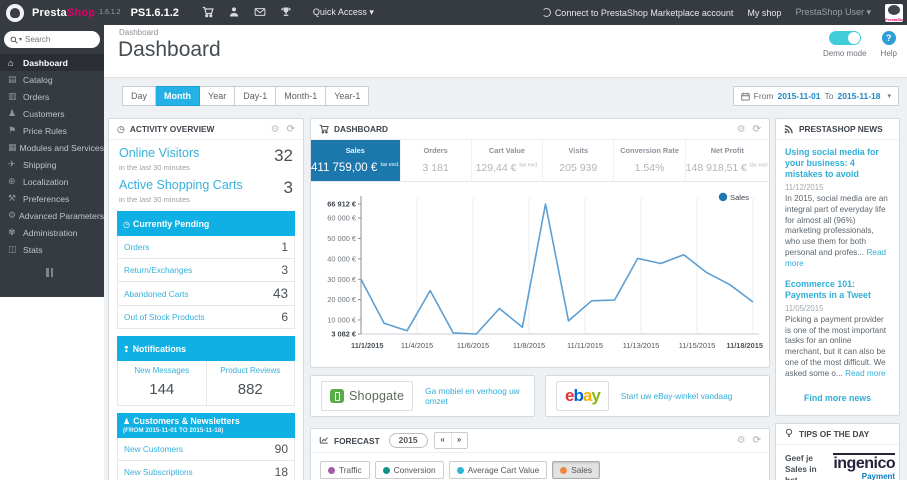  Describe the element at coordinates (250, 383) in the screenshot. I see `product-reviews-stat: Product Reviews 882` at that location.